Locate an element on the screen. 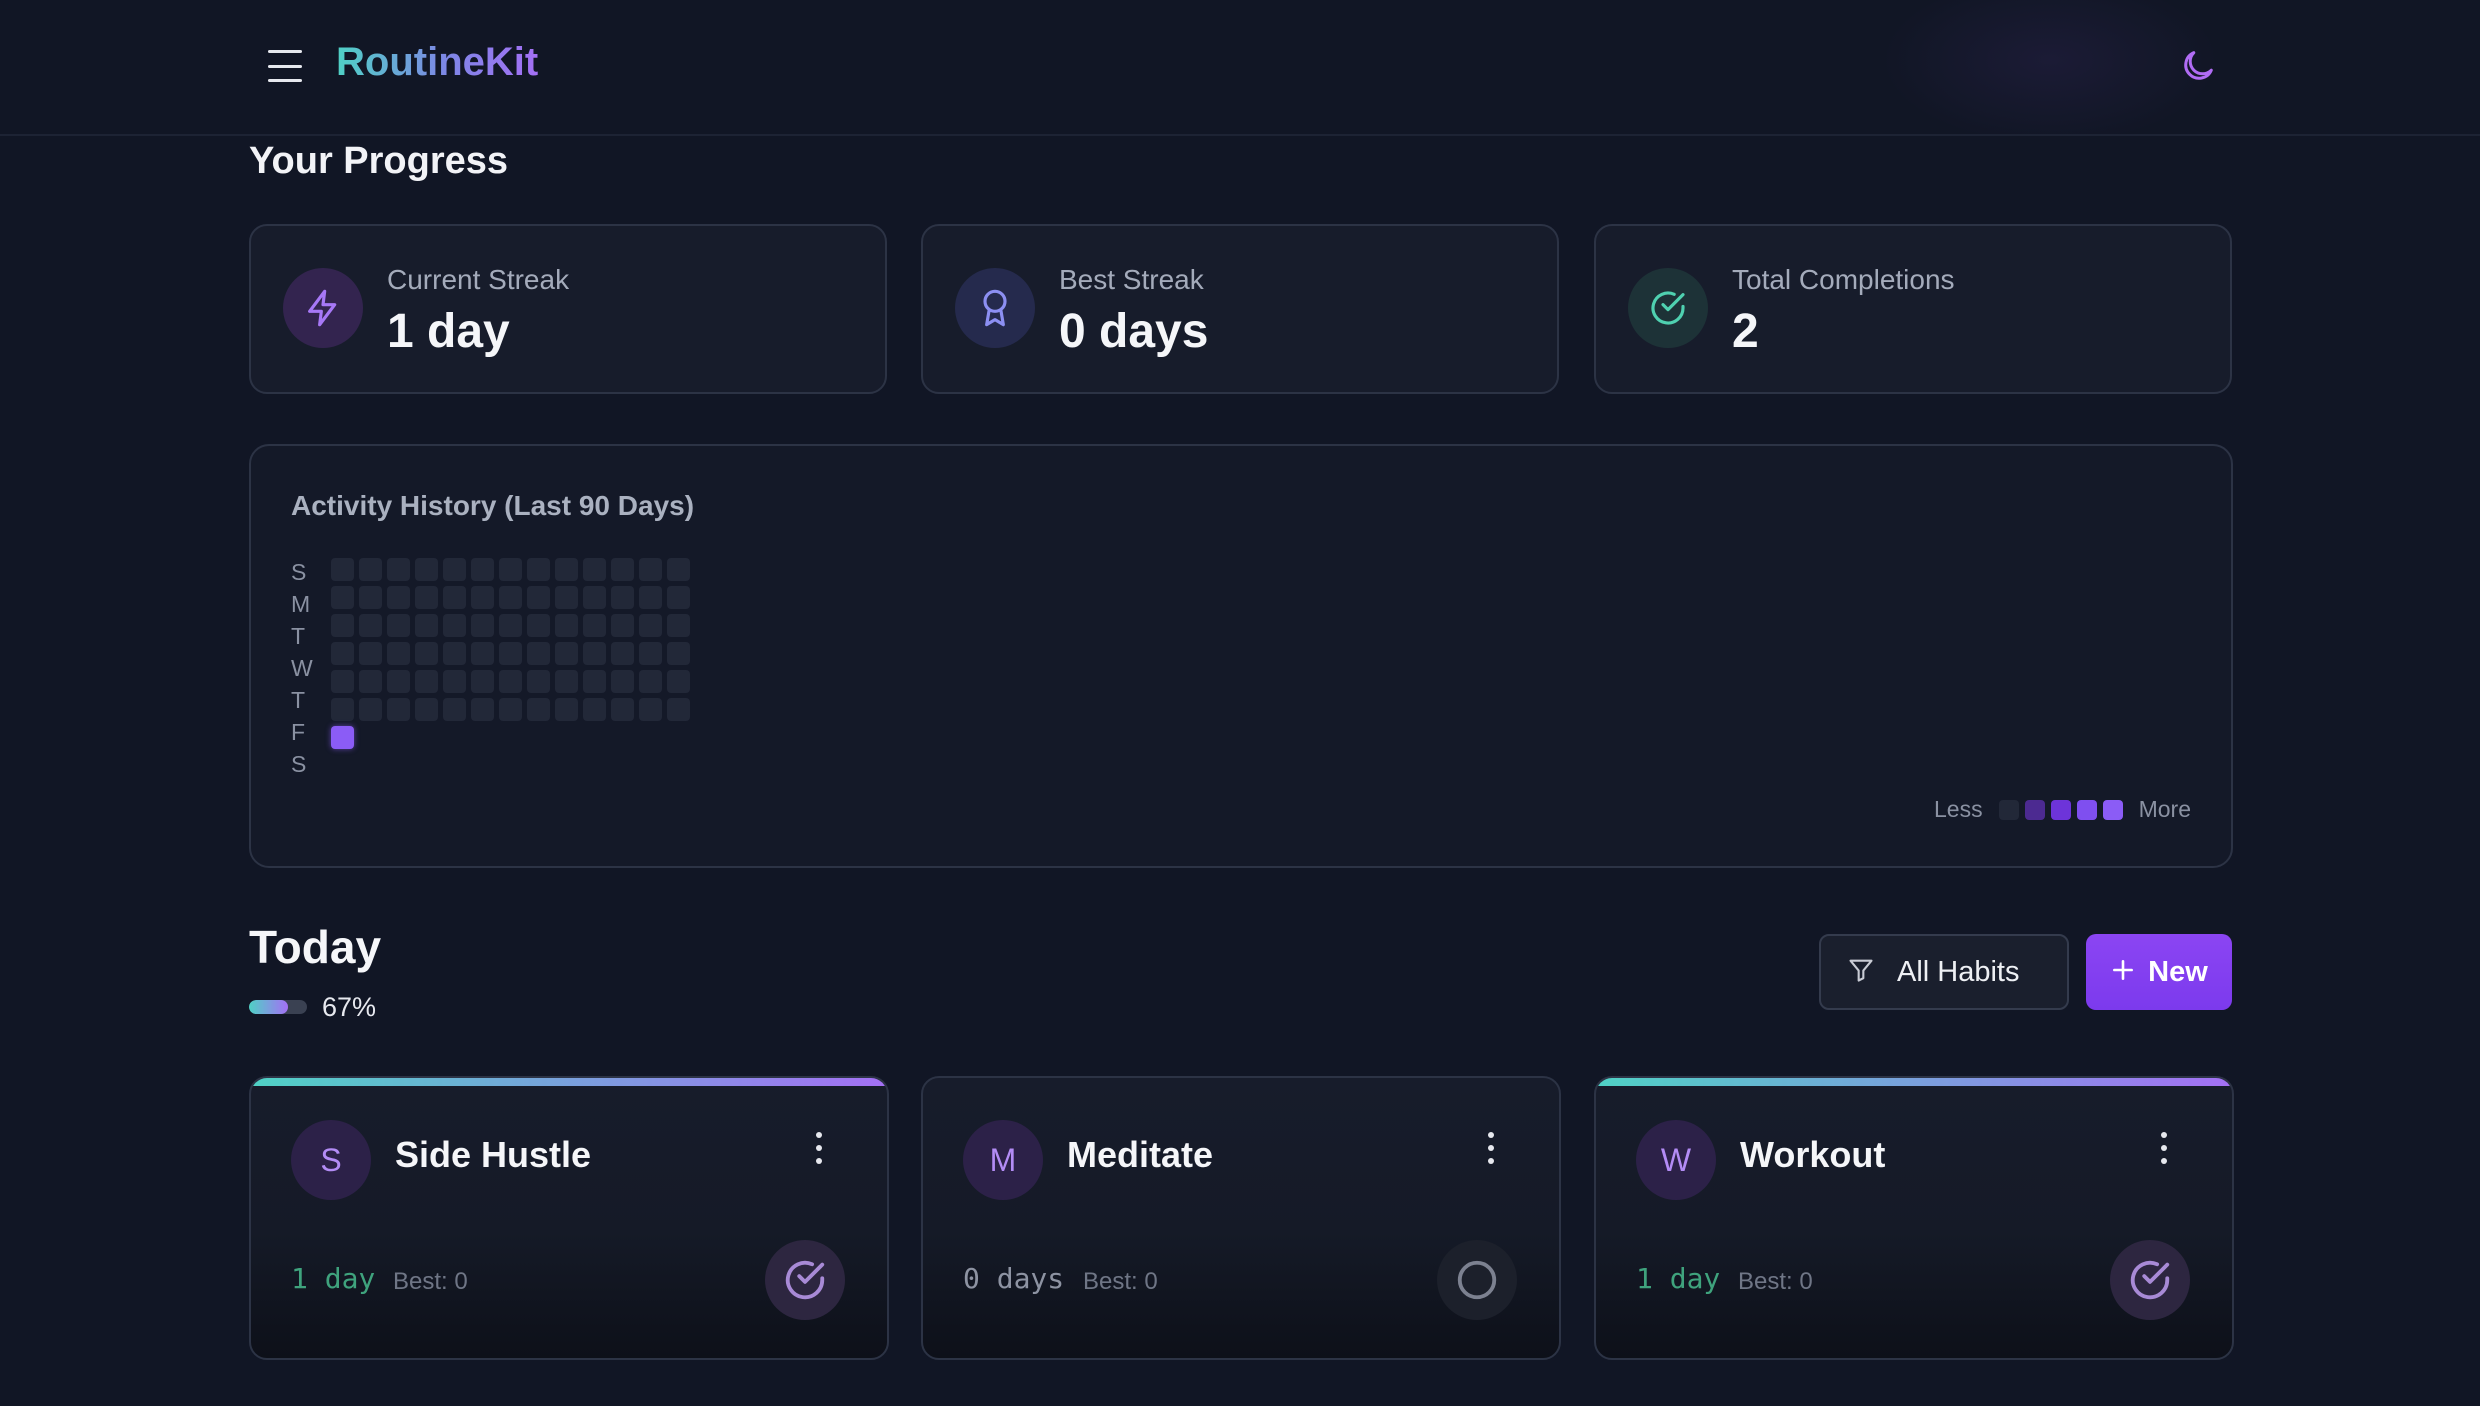 This screenshot has width=2480, height=1406. empty-circle-icon is located at coordinates (1477, 1280).